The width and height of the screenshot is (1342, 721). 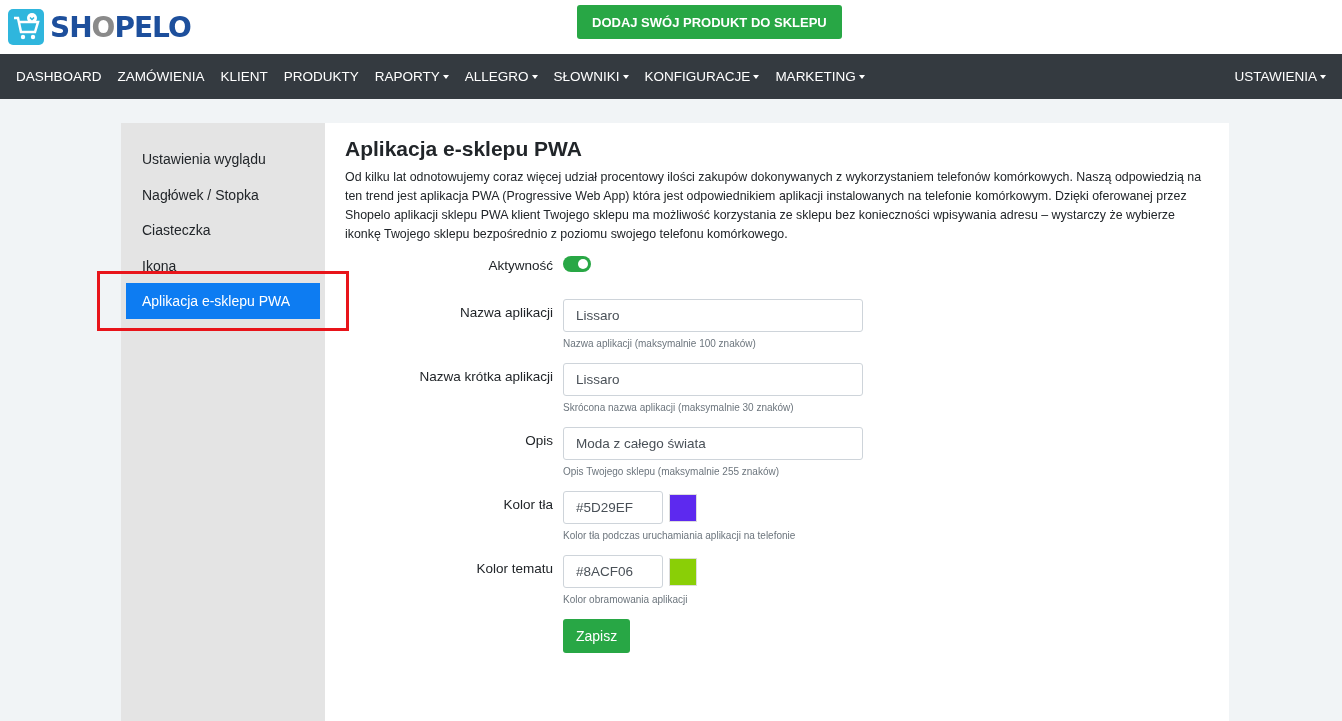 I want to click on nav-link: SŁOWNIKI, so click(x=591, y=76).